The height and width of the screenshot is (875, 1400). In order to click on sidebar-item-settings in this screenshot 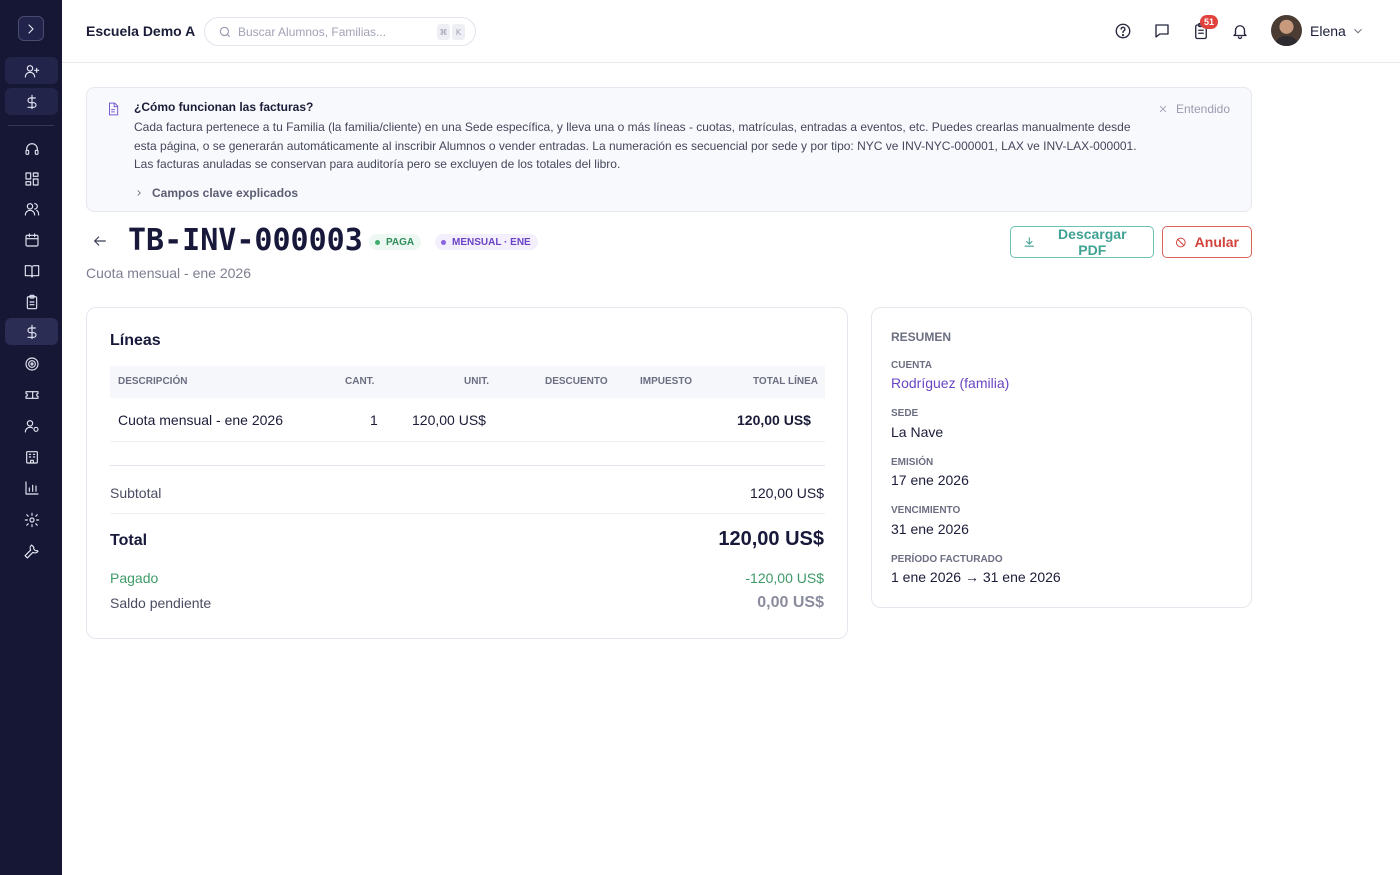, I will do `click(31, 519)`.